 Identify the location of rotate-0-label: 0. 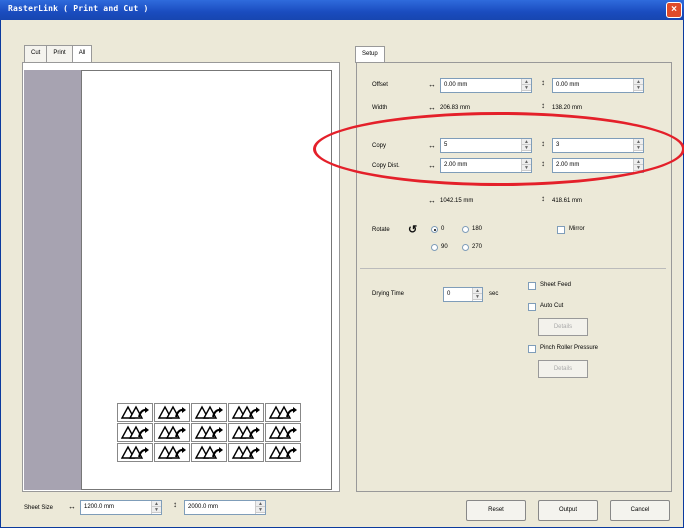
(443, 229).